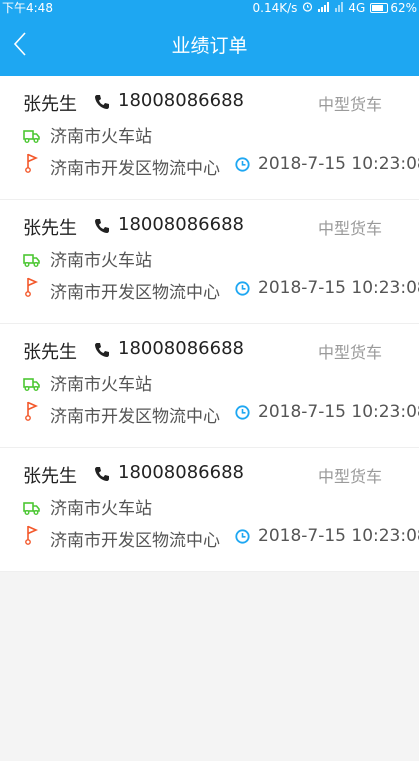 Image resolution: width=419 pixels, height=761 pixels. I want to click on signal-secondary-icon, so click(339, 8).